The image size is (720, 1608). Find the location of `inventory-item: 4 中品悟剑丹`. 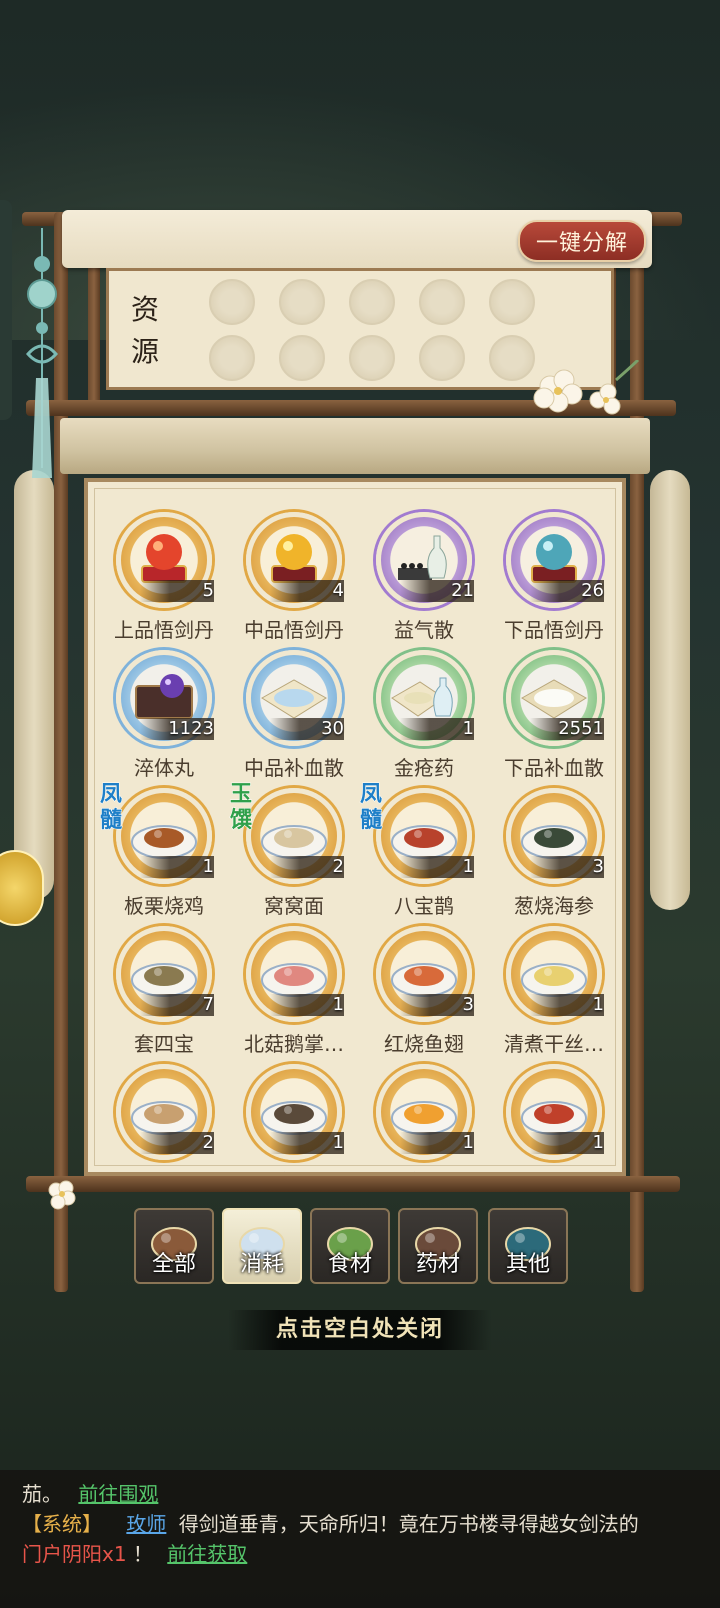

inventory-item: 4 中品悟剑丹 is located at coordinates (294, 574).